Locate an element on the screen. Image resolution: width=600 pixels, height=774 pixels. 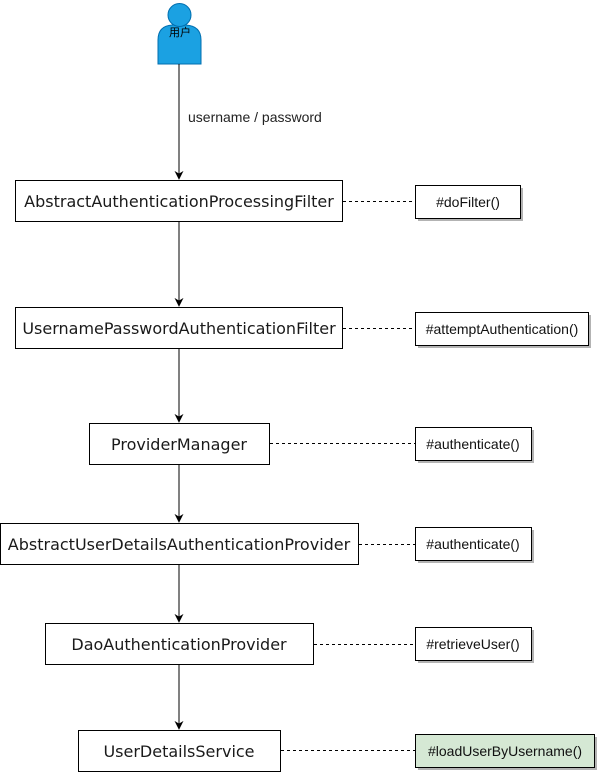
node-label: DaoAuthenticationProvider is located at coordinates (179, 644).